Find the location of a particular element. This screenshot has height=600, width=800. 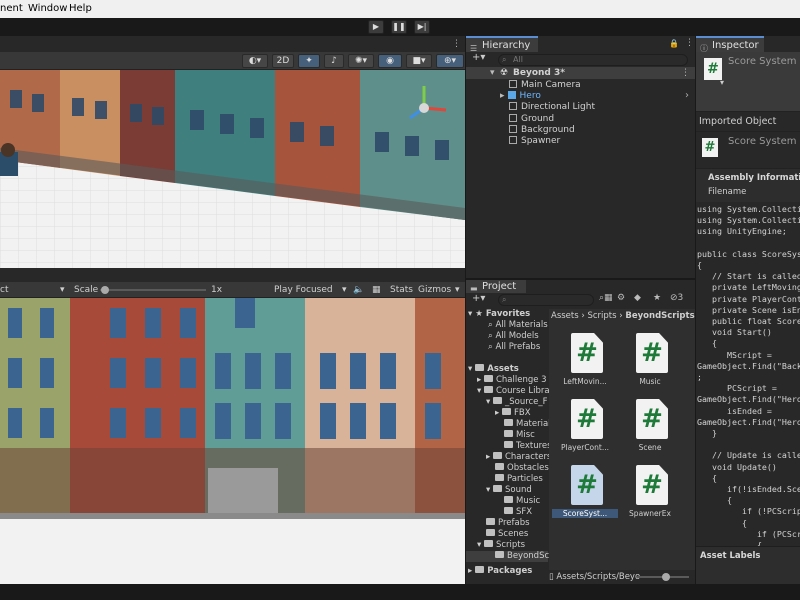

icon-size-slider is located at coordinates (663, 577).